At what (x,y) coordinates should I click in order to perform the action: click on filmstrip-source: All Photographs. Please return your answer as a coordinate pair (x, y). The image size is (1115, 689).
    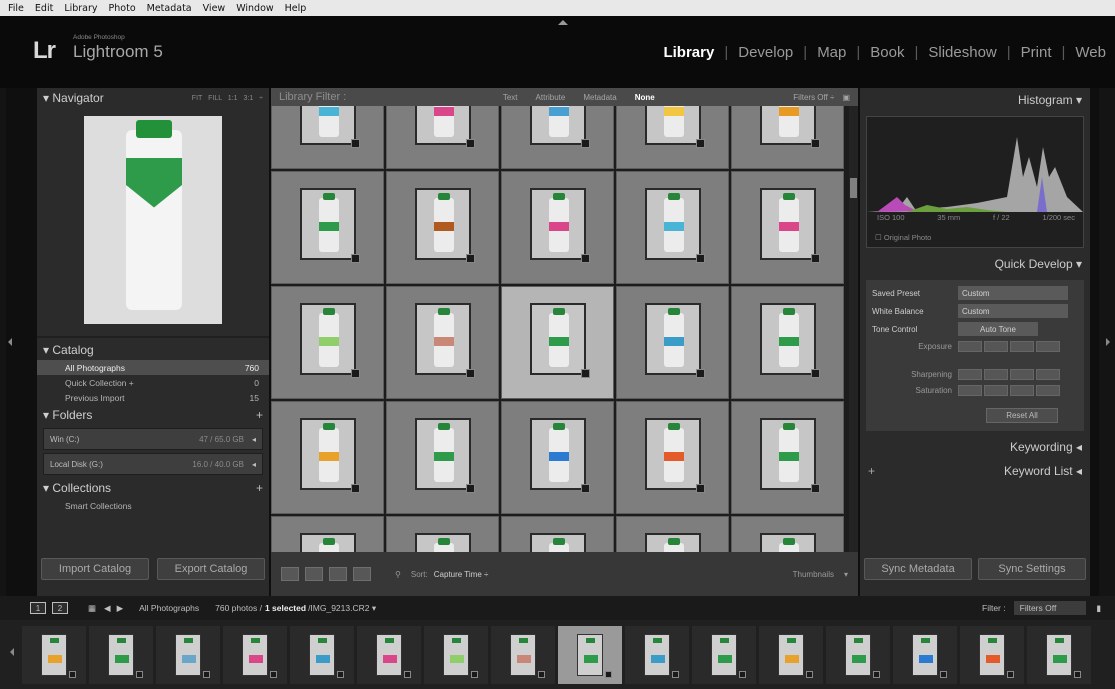
    Looking at the image, I should click on (169, 608).